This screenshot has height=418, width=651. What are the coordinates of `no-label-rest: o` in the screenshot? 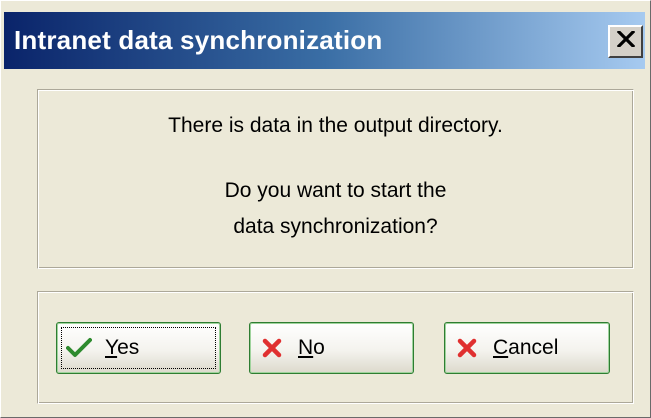 It's located at (319, 347).